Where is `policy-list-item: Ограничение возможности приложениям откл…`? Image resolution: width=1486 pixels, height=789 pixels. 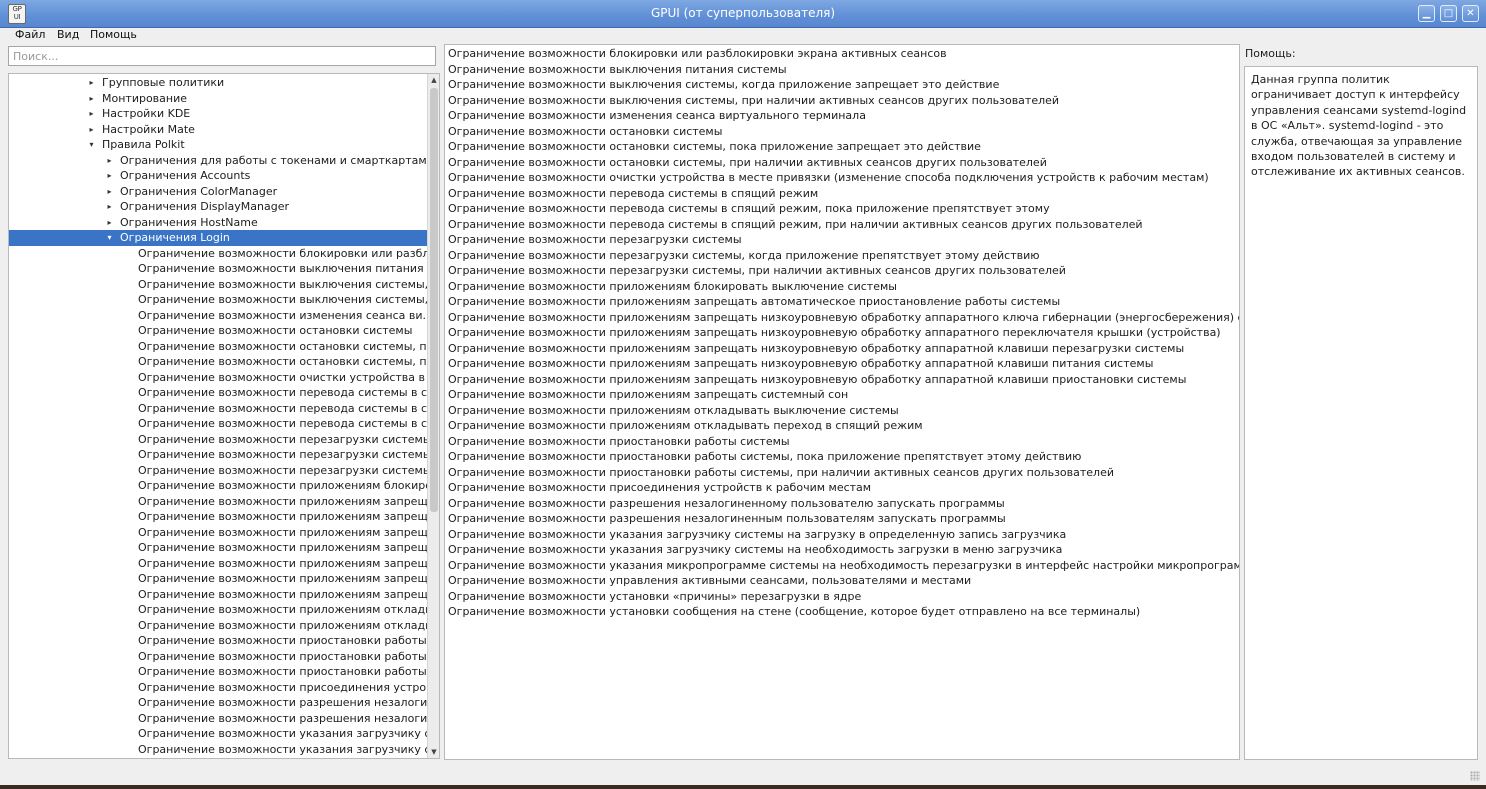
policy-list-item: Ограничение возможности приложениям откл… is located at coordinates (673, 411).